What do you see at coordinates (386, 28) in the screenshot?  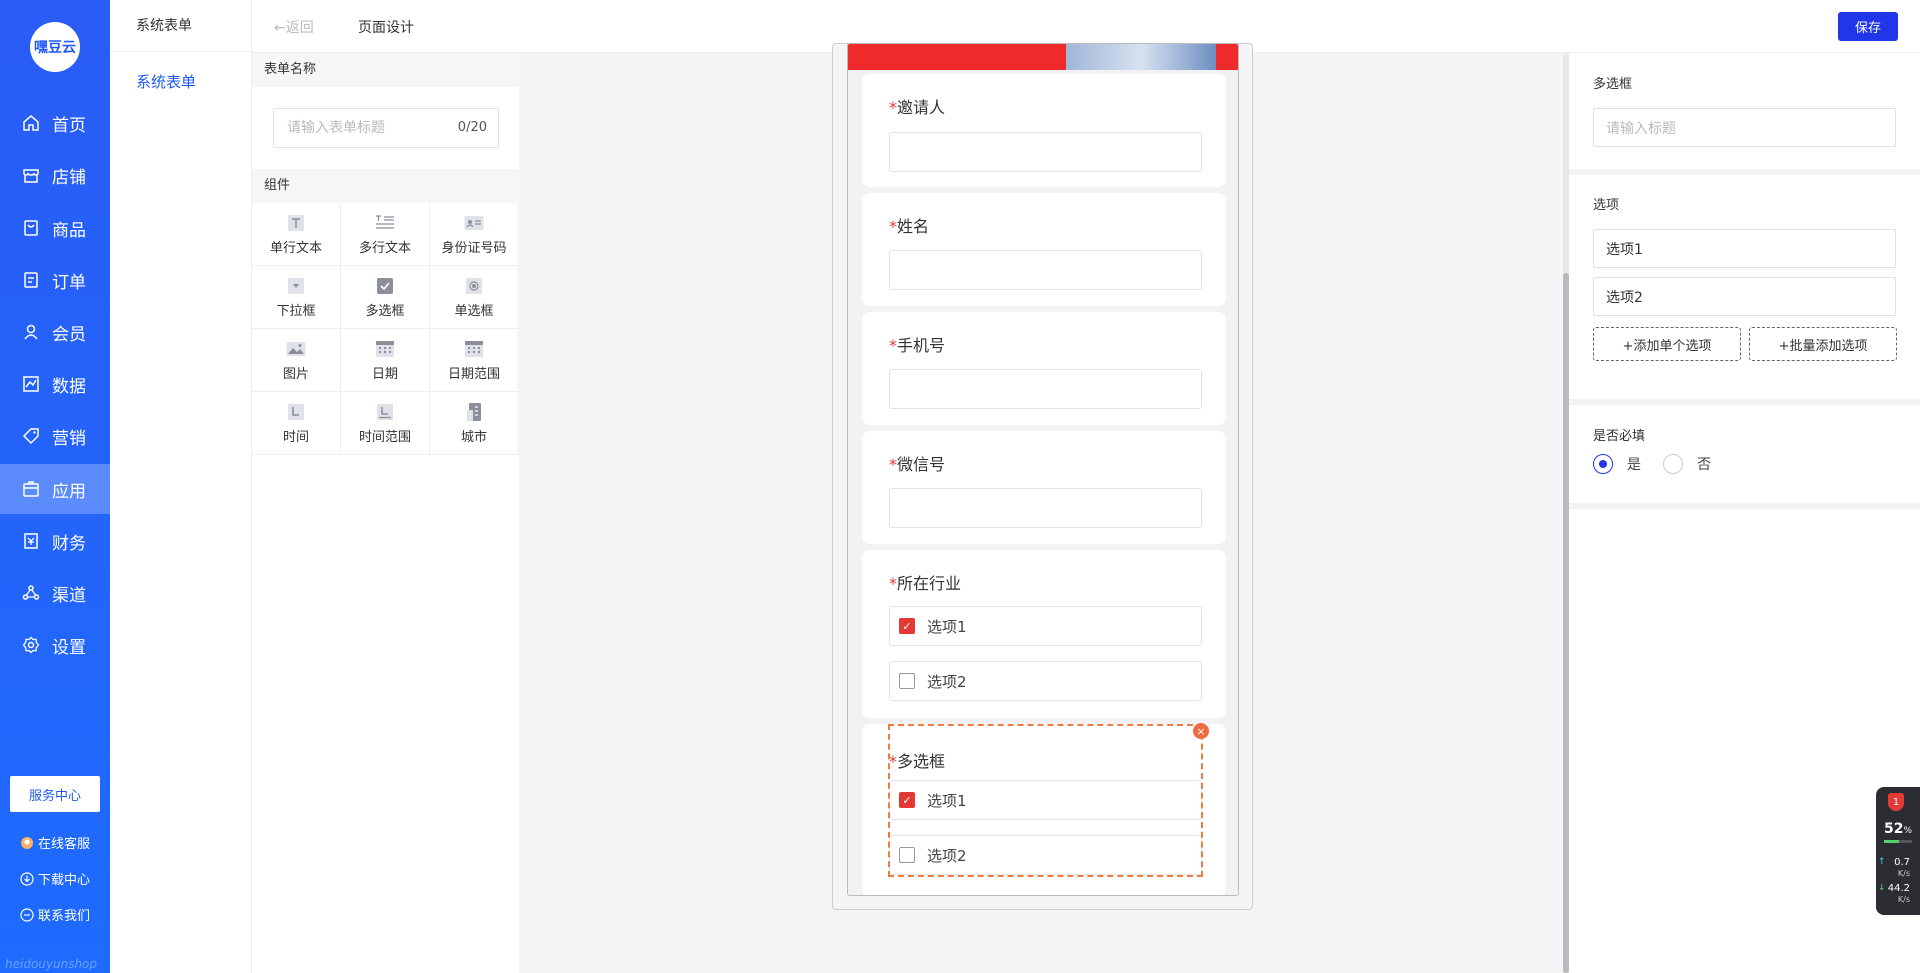 I see `page-title: 页面设计` at bounding box center [386, 28].